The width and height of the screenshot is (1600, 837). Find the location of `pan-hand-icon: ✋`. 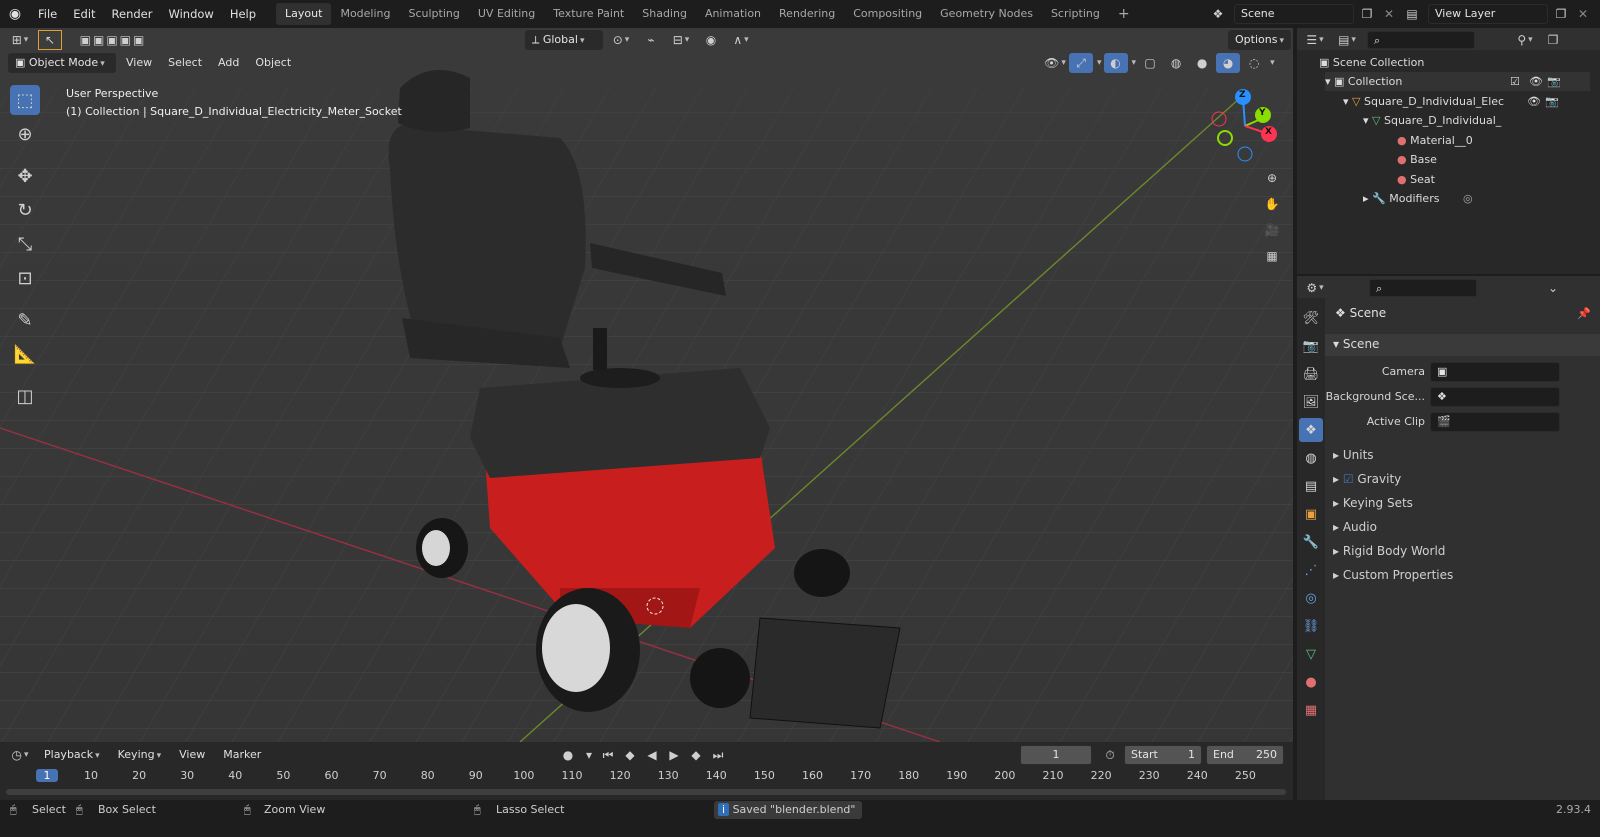

pan-hand-icon: ✋ is located at coordinates (1272, 204).